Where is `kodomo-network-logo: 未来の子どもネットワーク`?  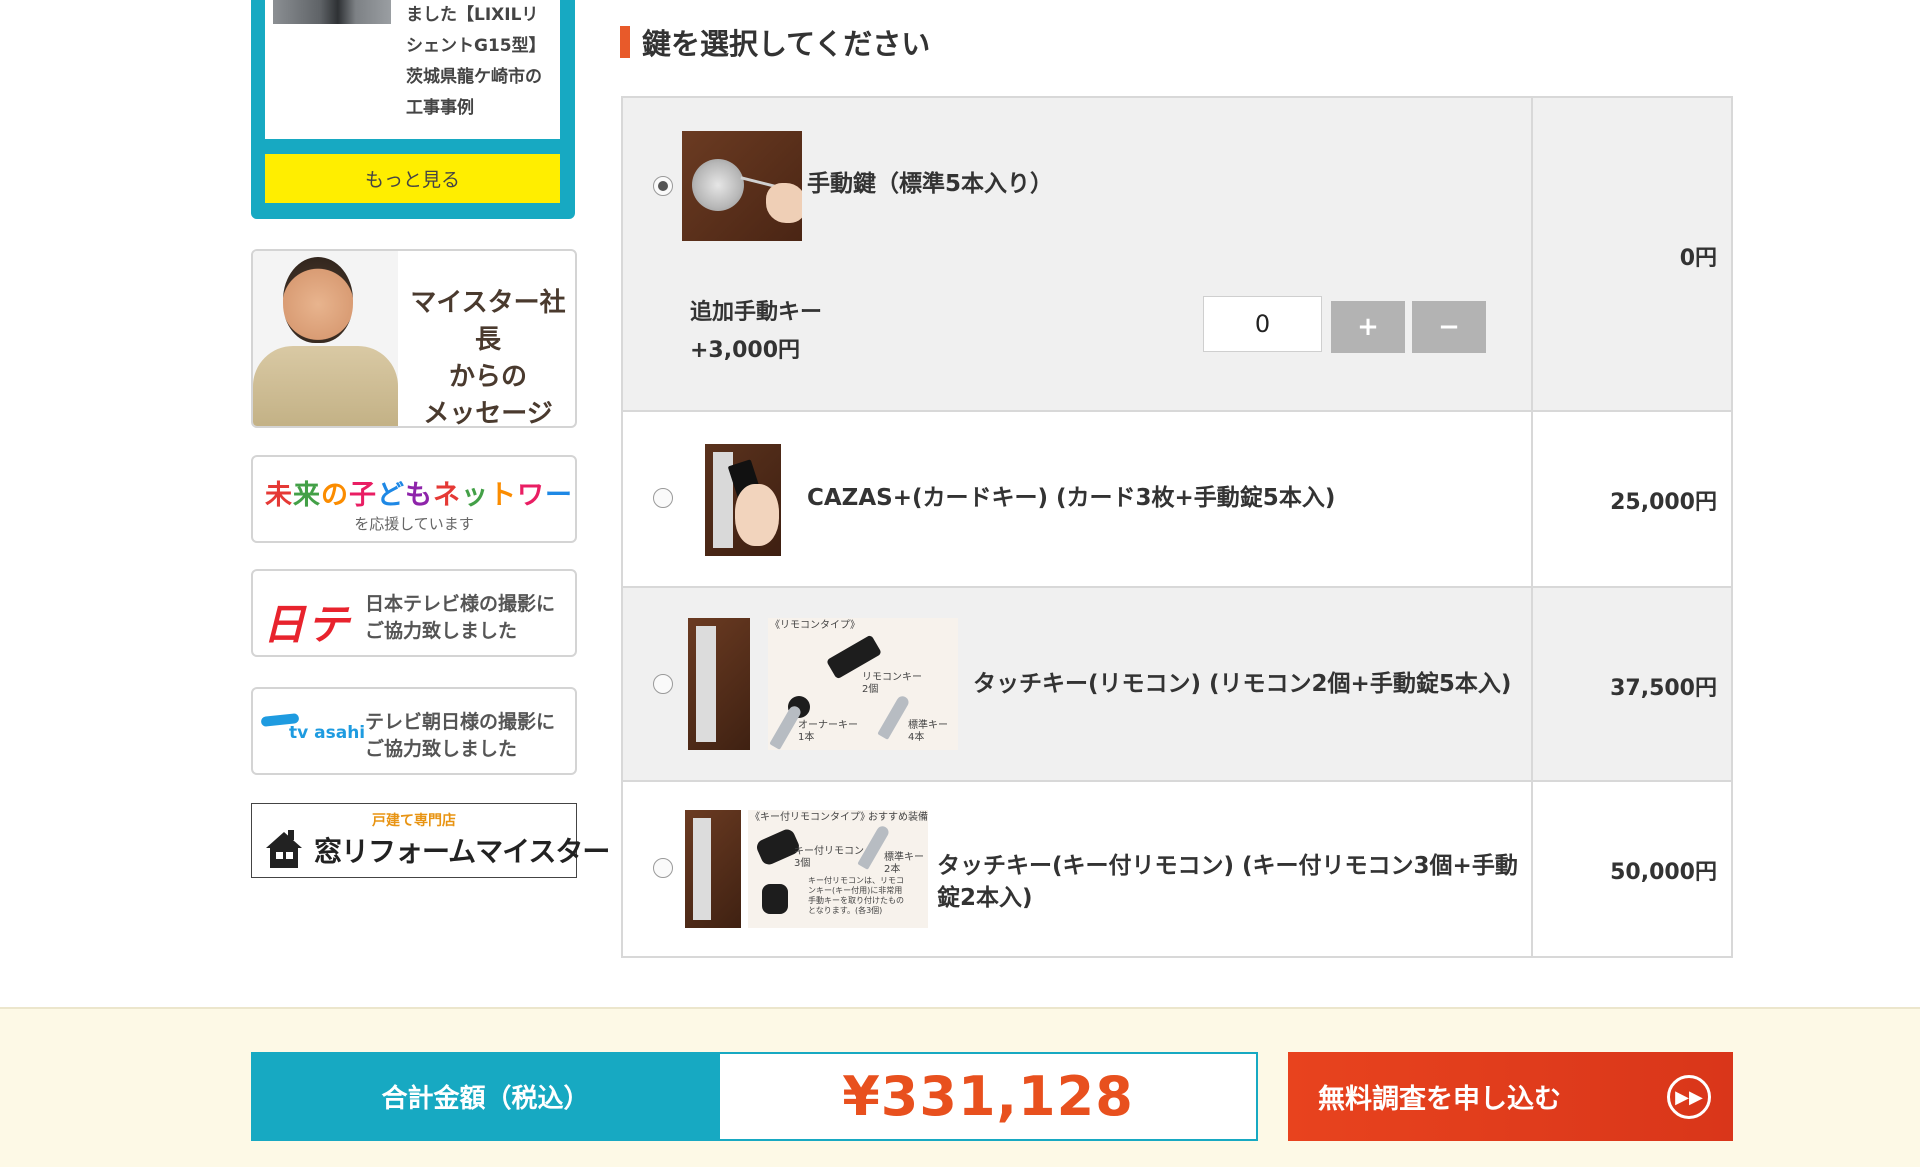 kodomo-network-logo: 未来の子どもネットワーク is located at coordinates (420, 492).